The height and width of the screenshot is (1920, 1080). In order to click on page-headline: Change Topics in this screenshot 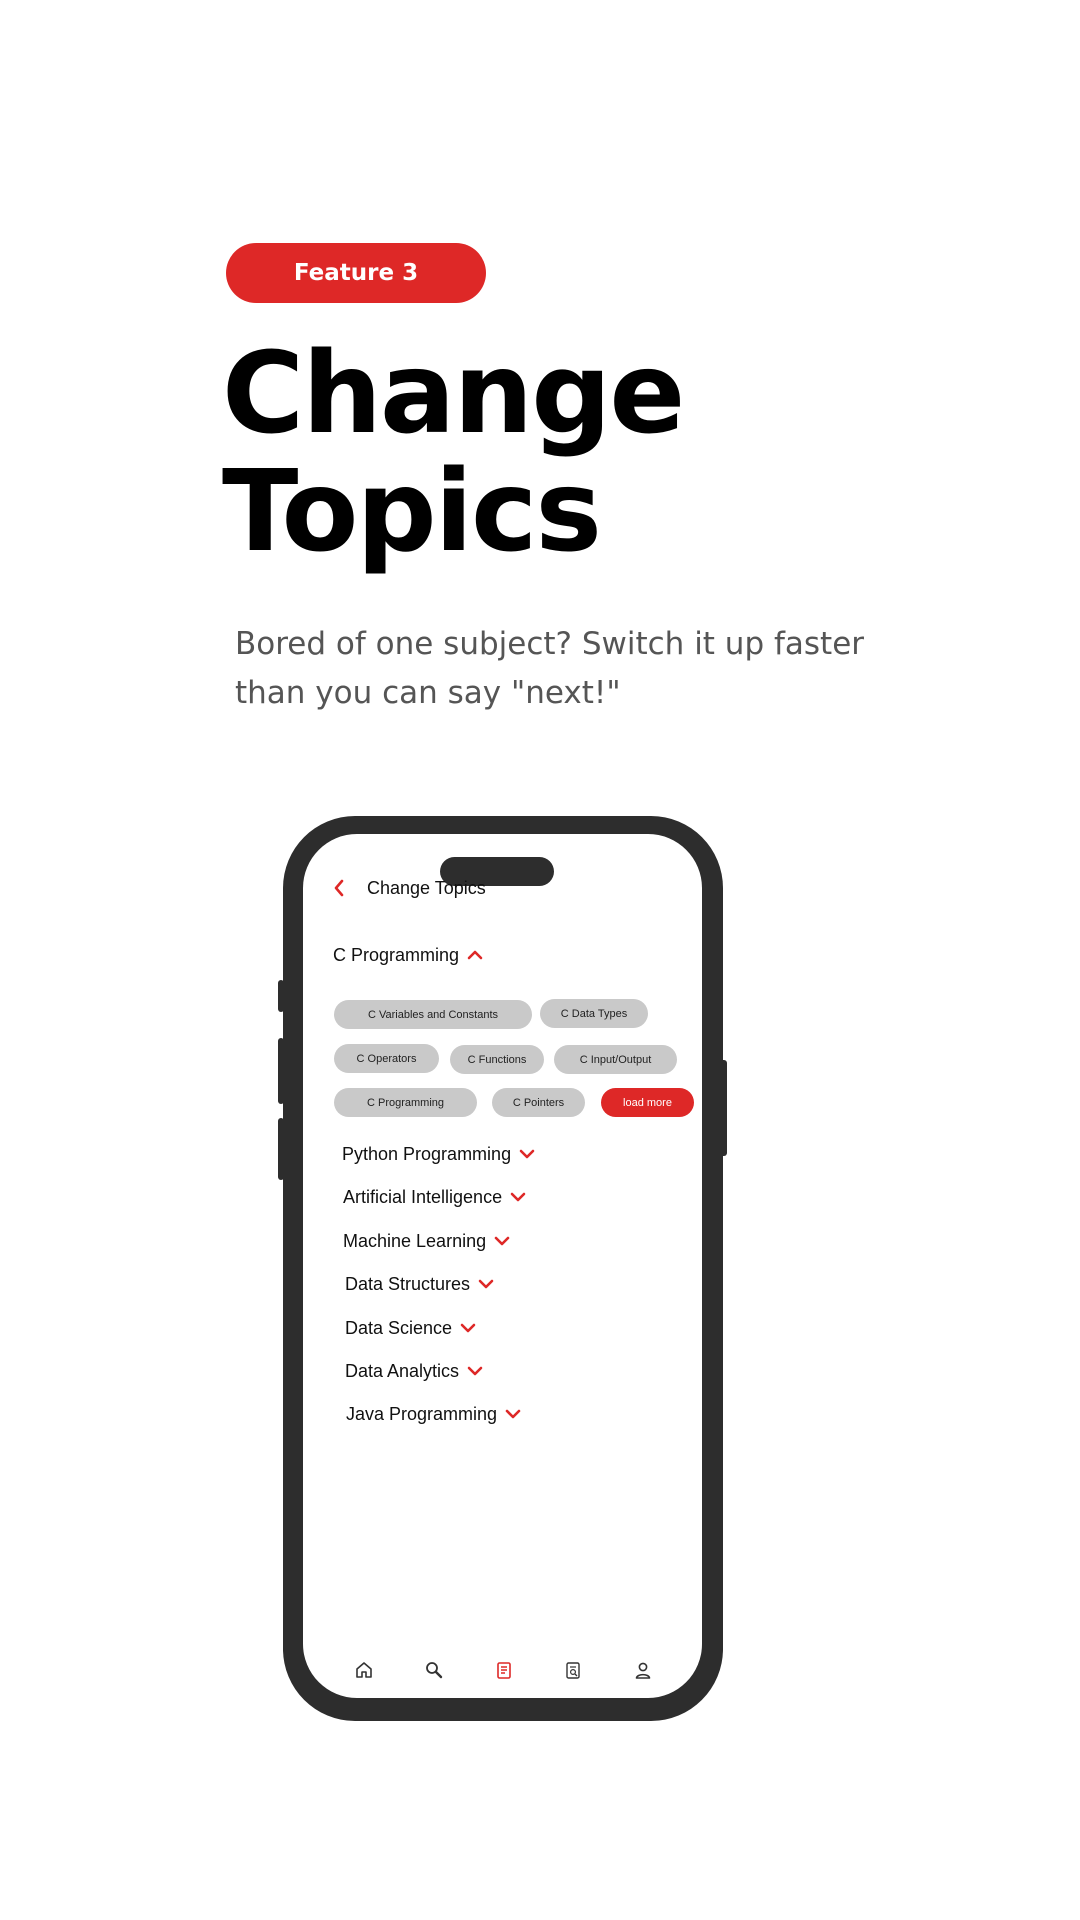, I will do `click(453, 453)`.